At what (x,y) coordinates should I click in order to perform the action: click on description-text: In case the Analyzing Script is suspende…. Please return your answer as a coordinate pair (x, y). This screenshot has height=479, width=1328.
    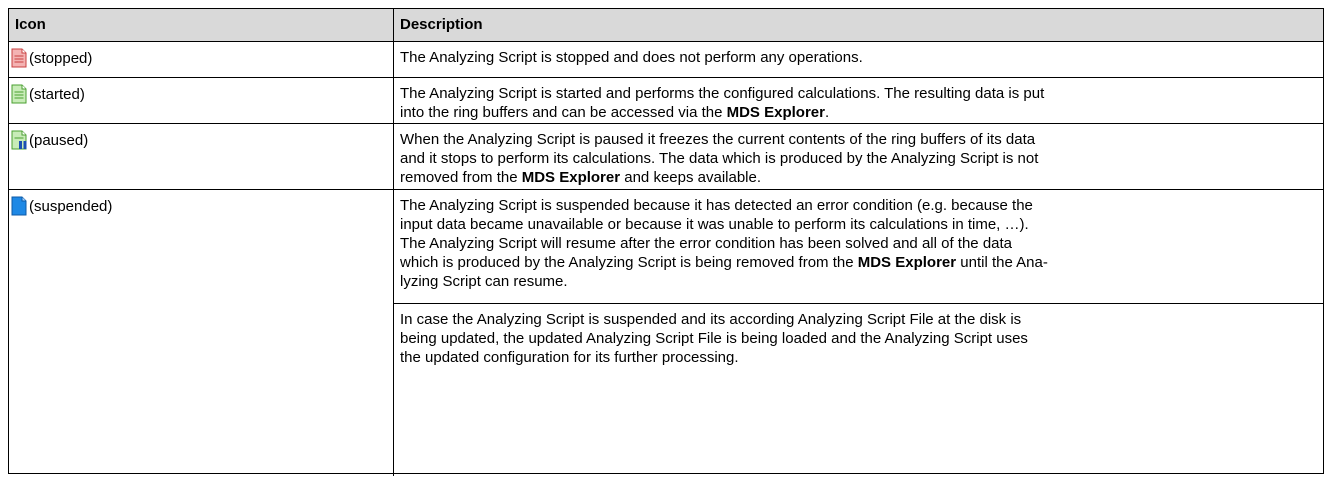
    Looking at the image, I should click on (711, 319).